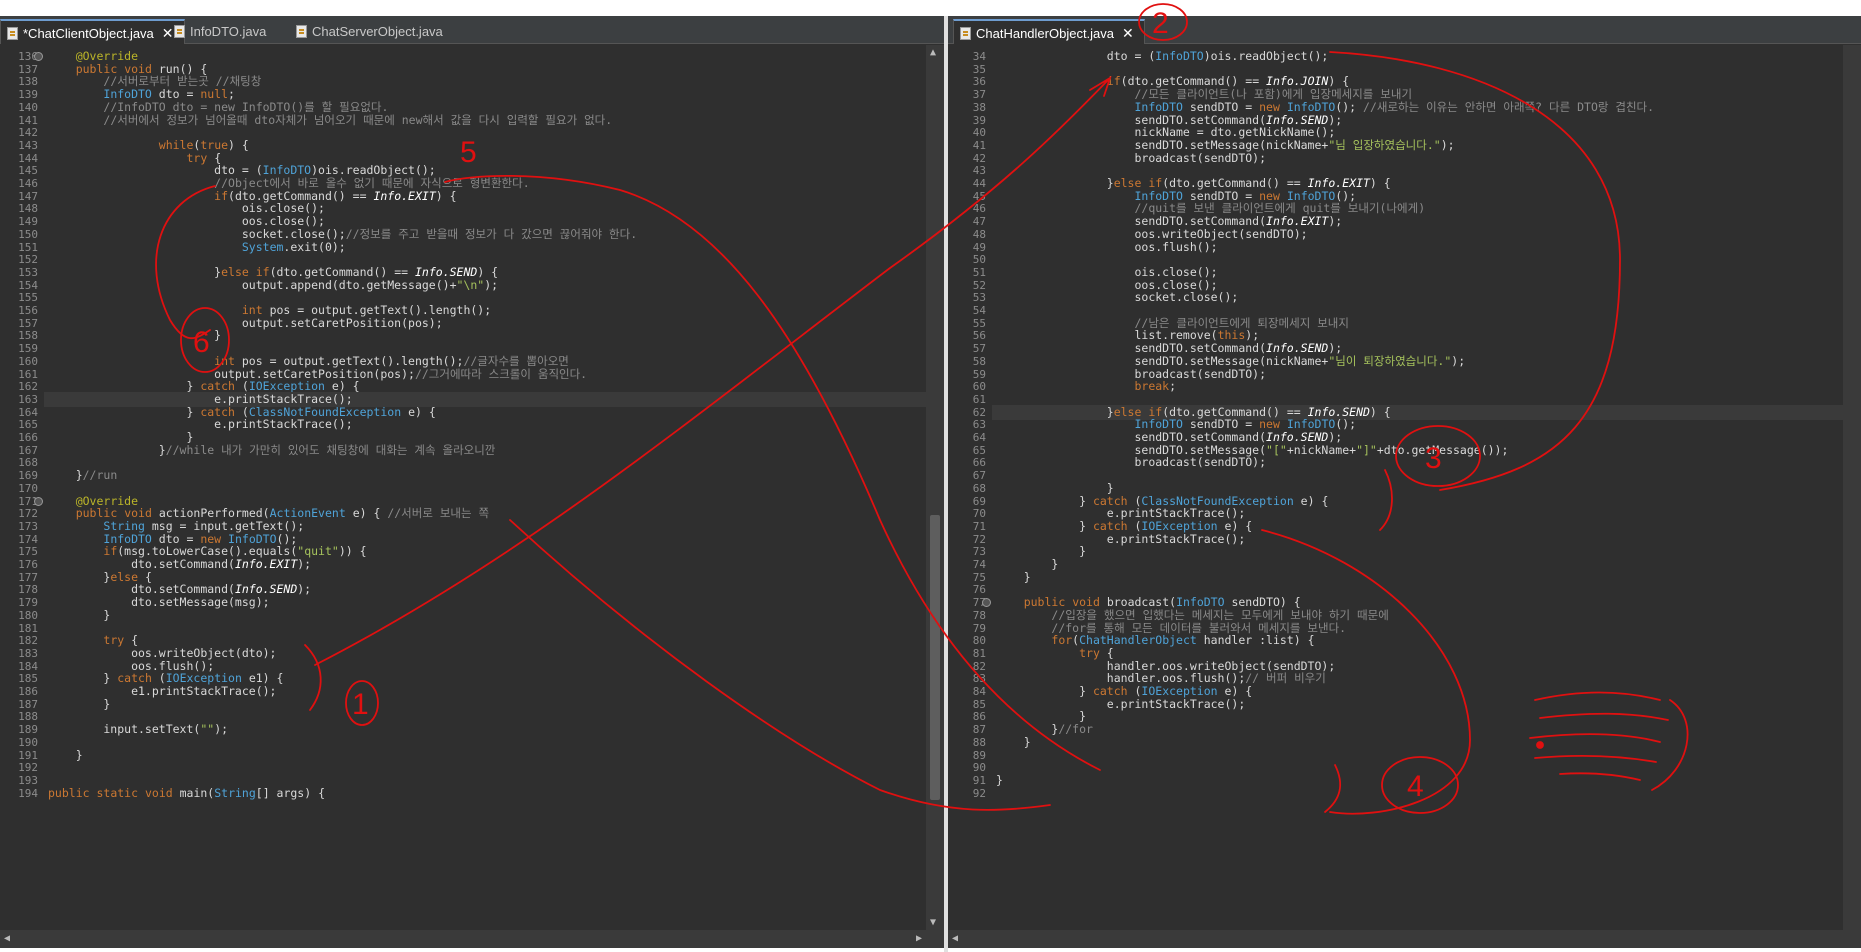 This screenshot has width=1861, height=952. What do you see at coordinates (919, 938) in the screenshot?
I see `scroll-right-icon: ▶` at bounding box center [919, 938].